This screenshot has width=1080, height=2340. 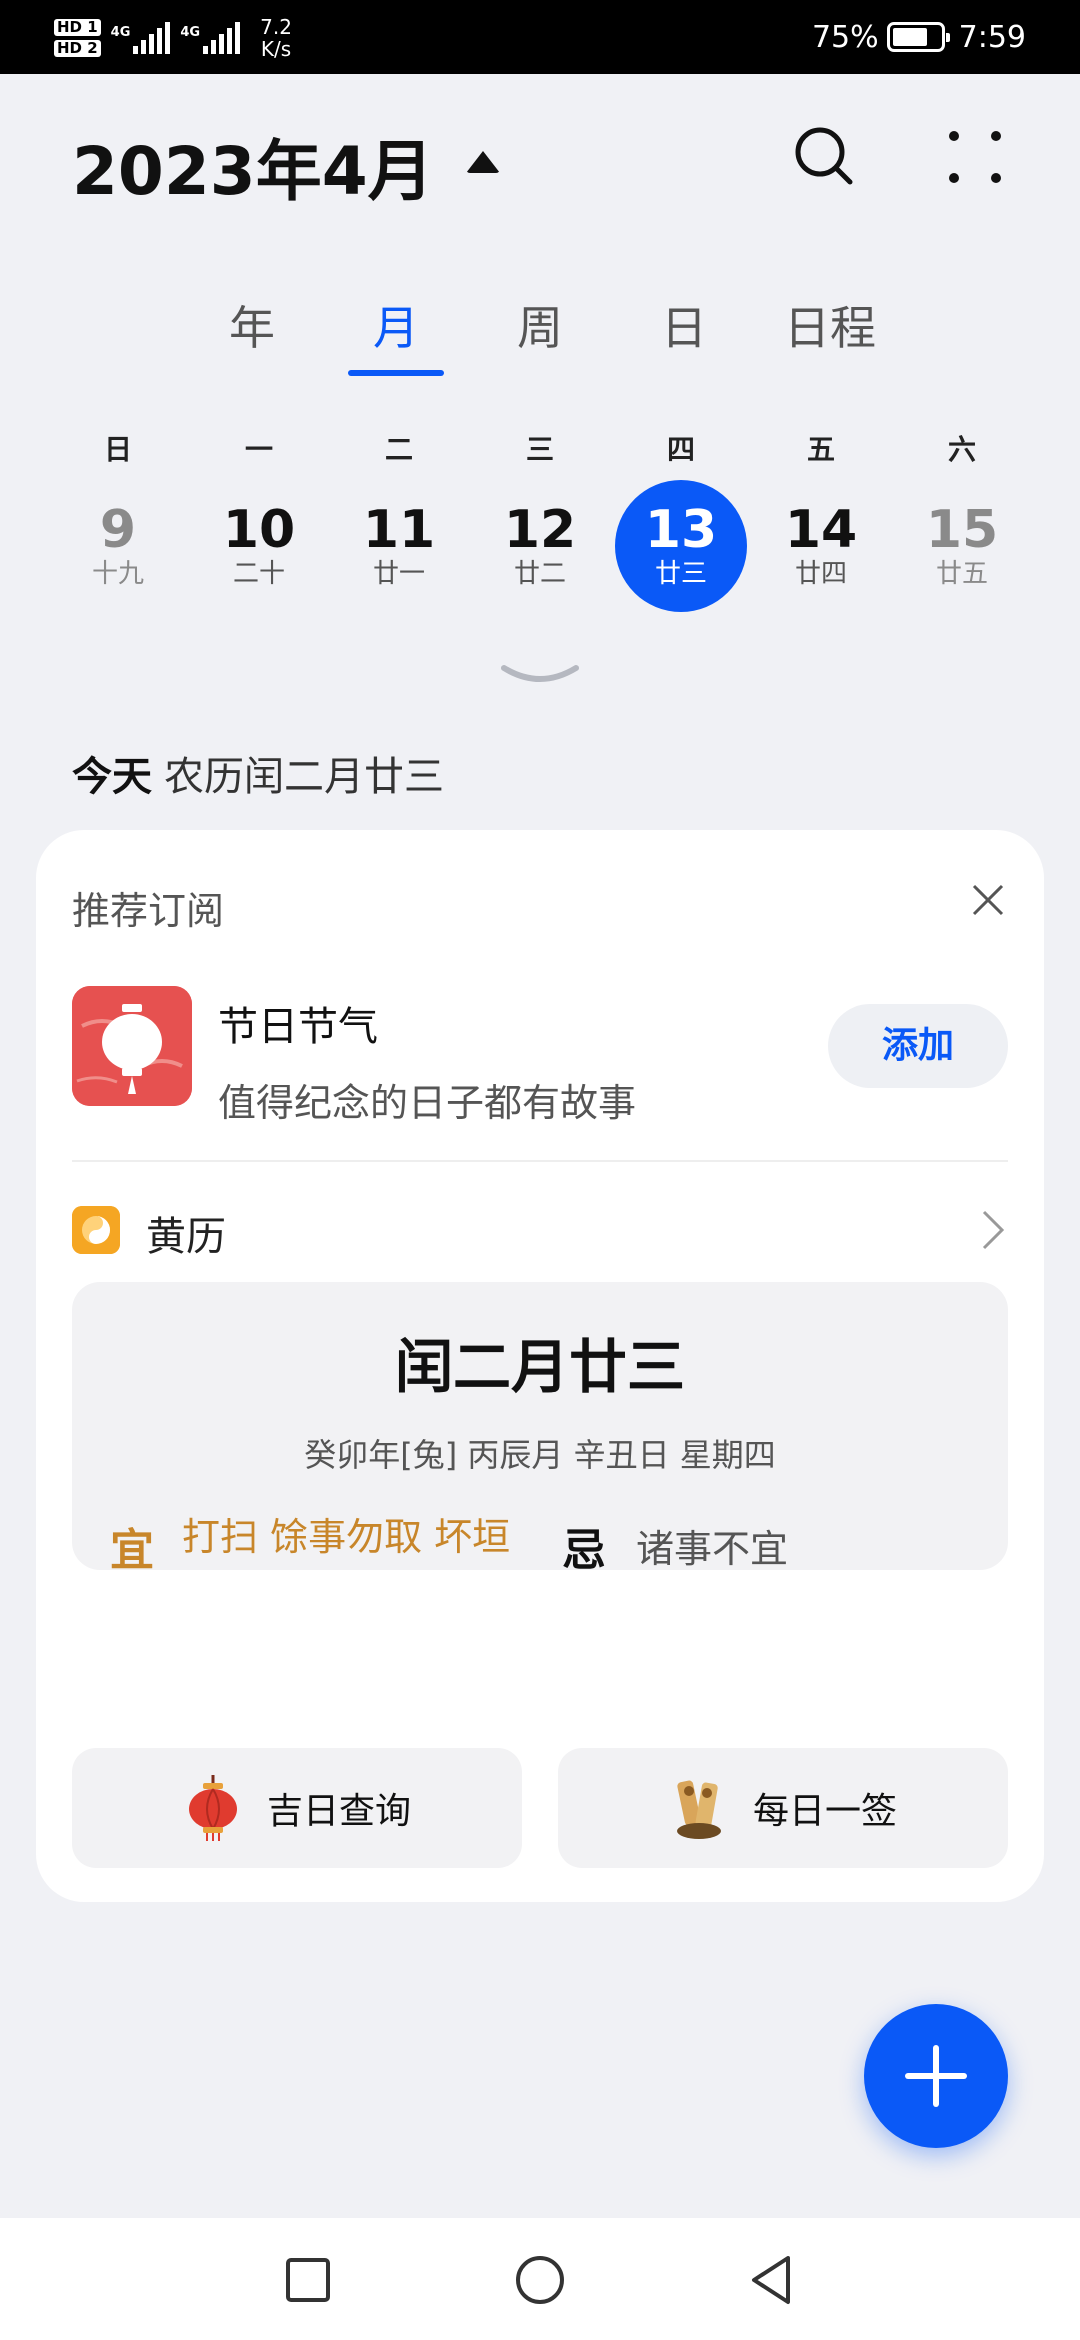 I want to click on back-triangle-icon, so click(x=772, y=2280).